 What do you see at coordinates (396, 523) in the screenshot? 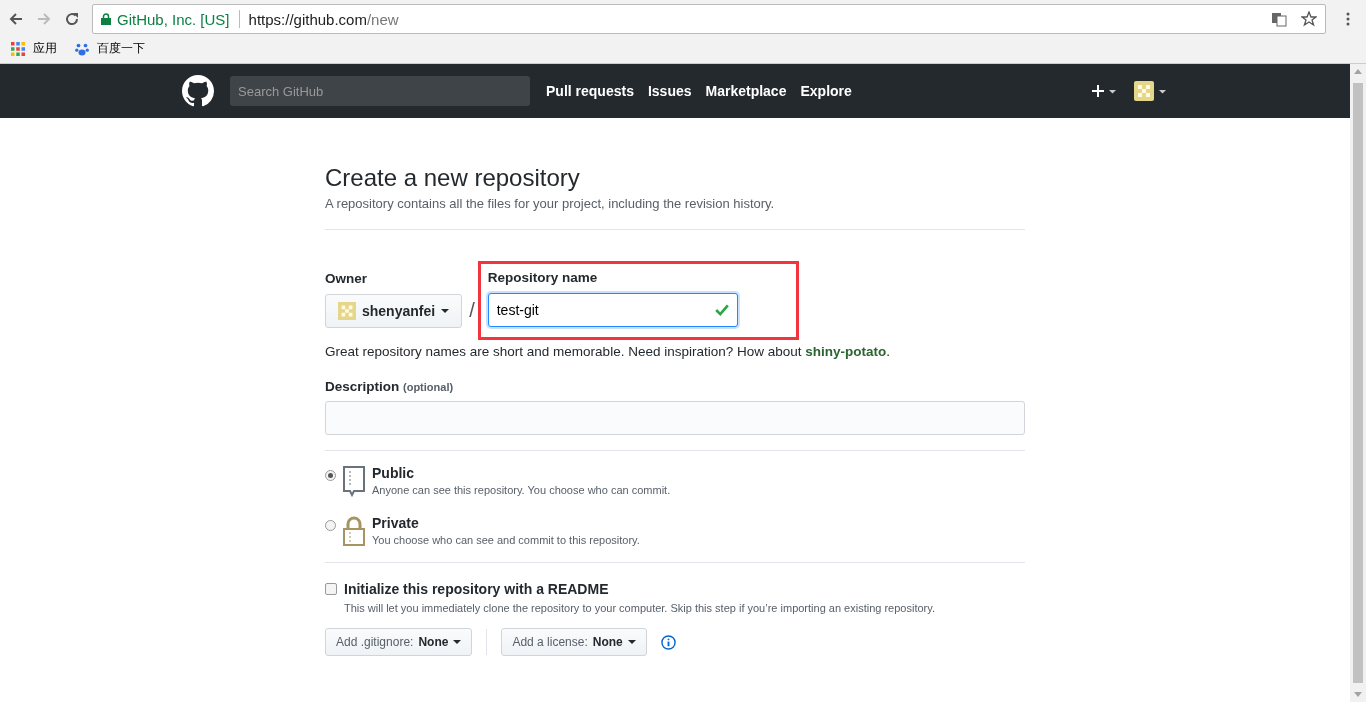
I see `visibility-label: Private` at bounding box center [396, 523].